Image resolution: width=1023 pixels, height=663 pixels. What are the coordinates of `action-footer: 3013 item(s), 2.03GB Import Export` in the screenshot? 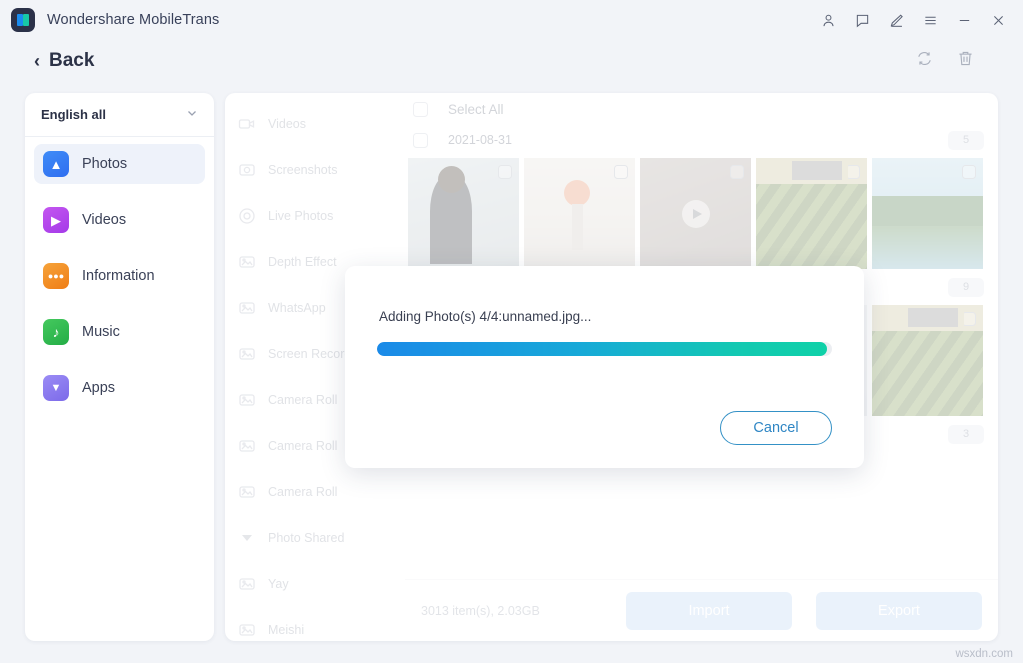 It's located at (701, 610).